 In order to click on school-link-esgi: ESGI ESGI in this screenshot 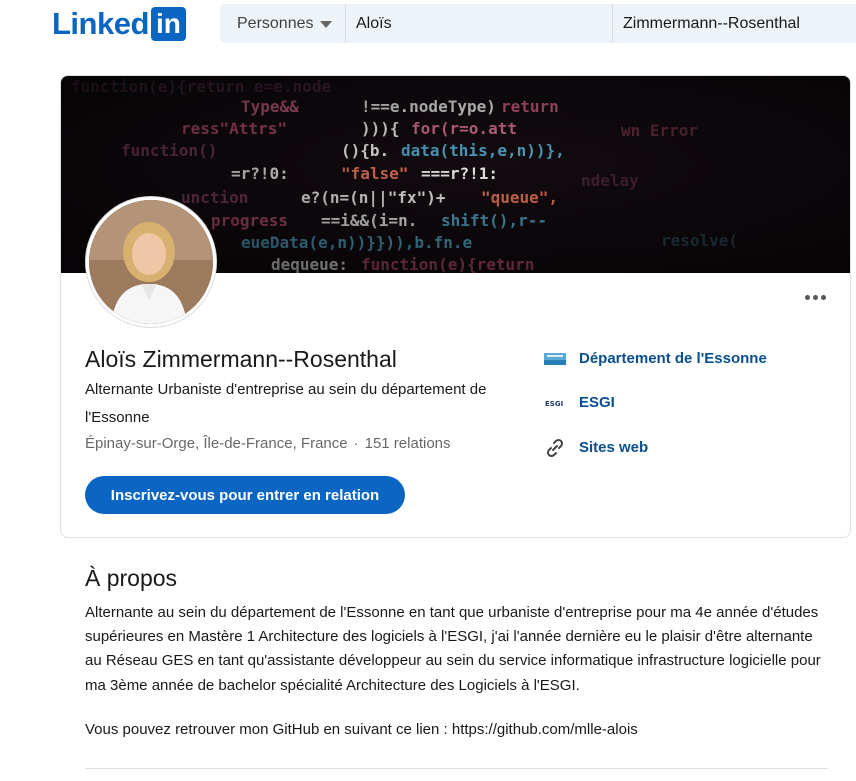, I will do `click(579, 402)`.